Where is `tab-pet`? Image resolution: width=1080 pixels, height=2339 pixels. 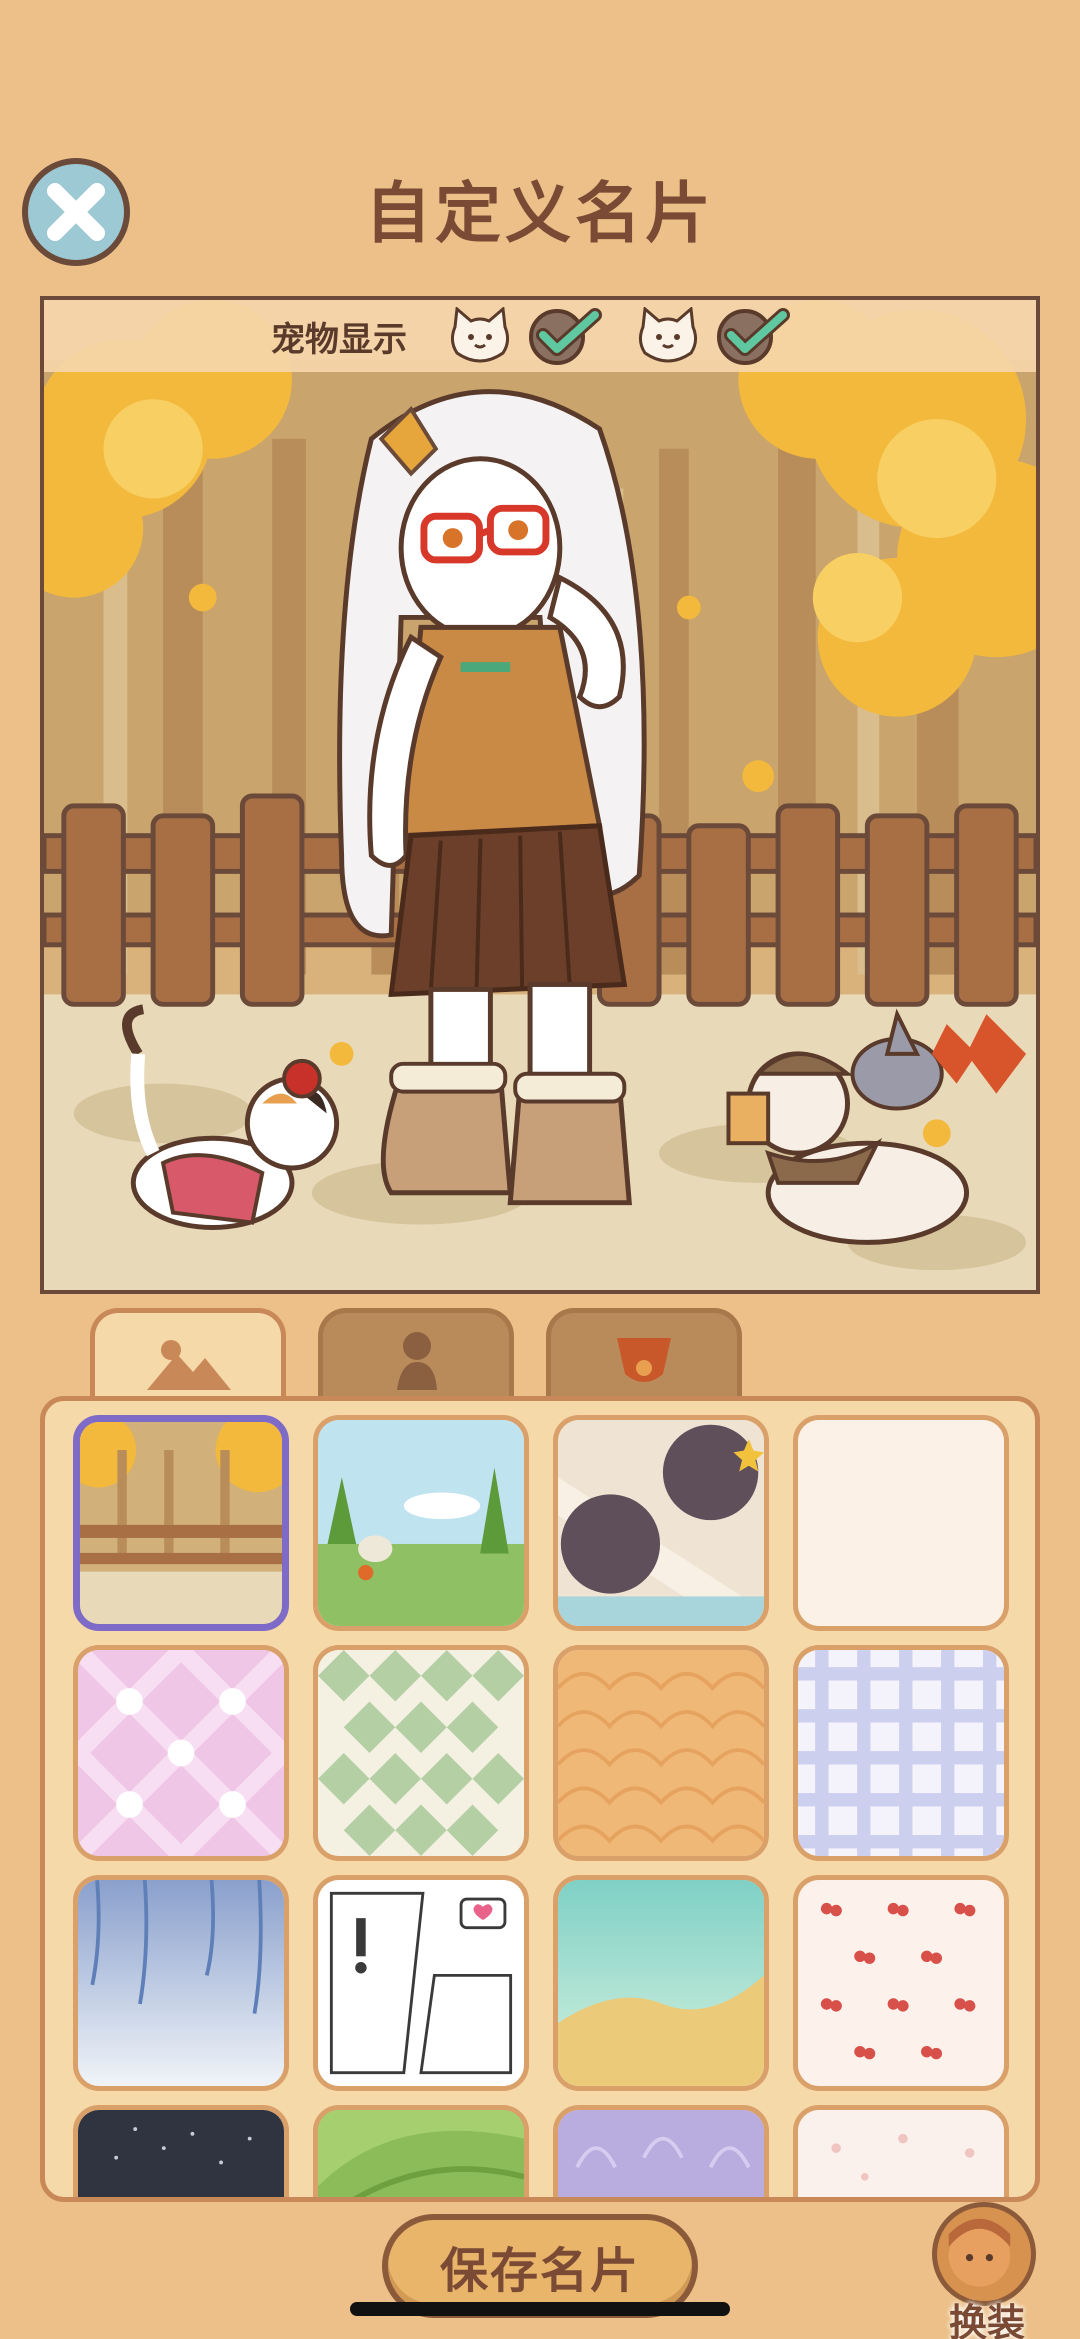
tab-pet is located at coordinates (644, 1356).